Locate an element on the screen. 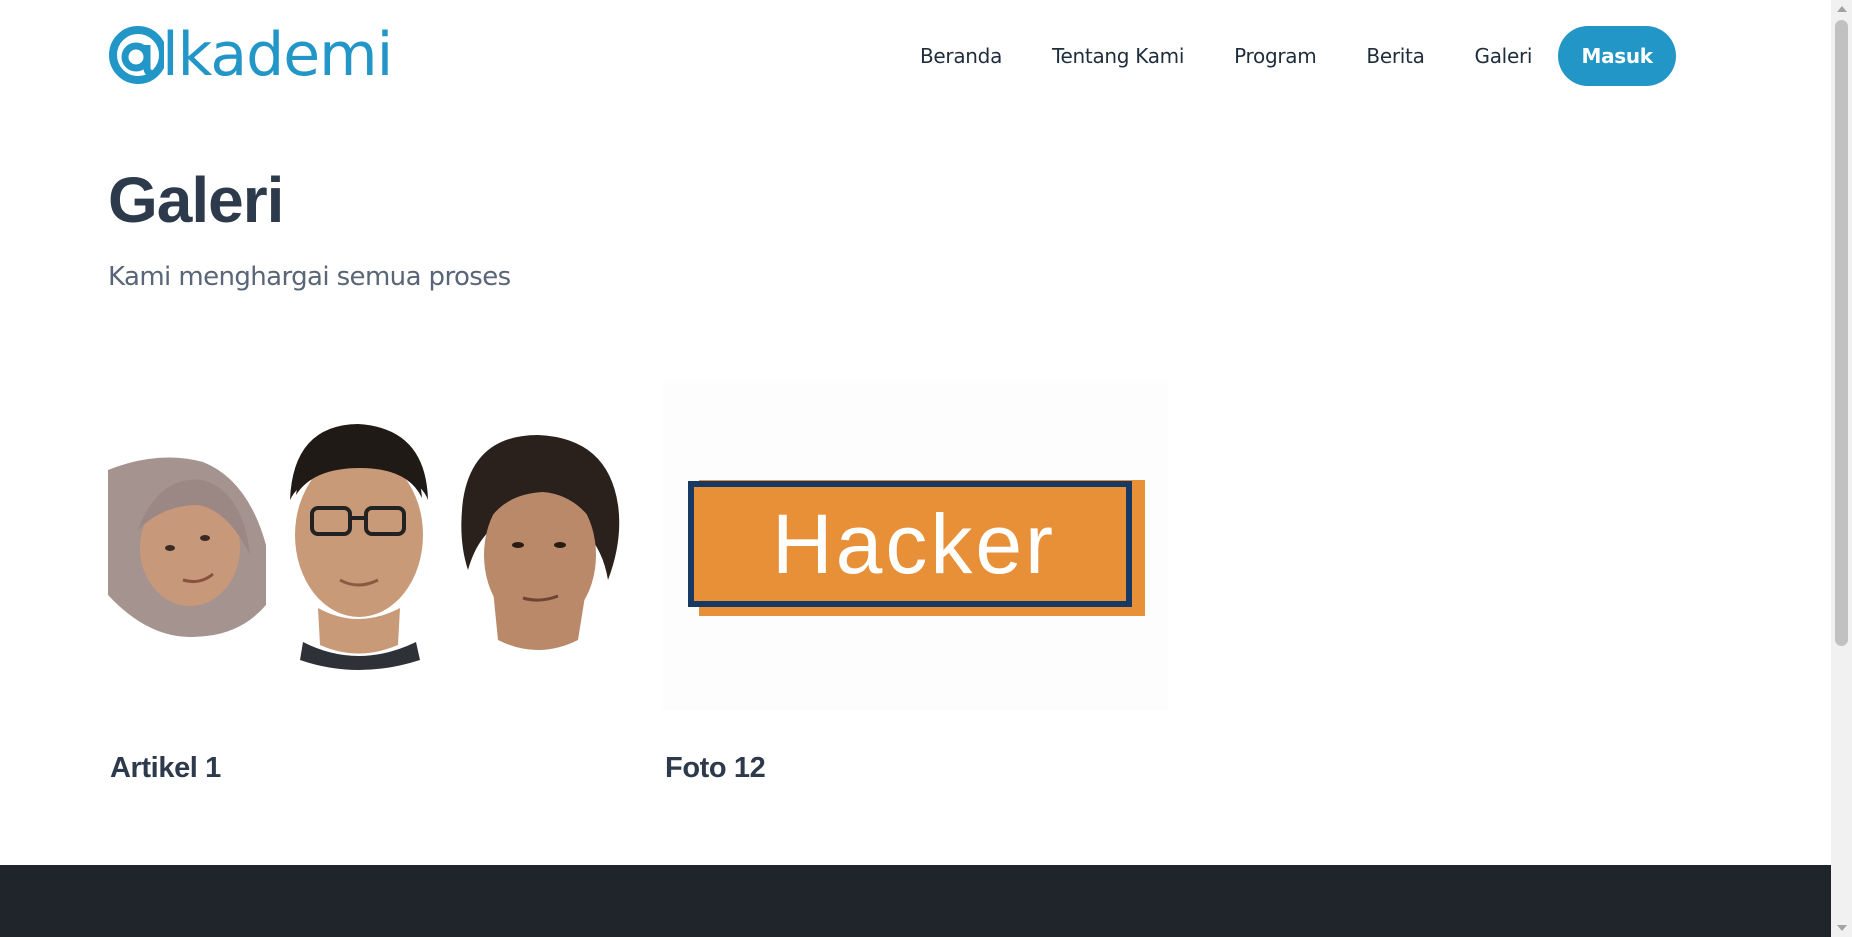 The height and width of the screenshot is (937, 1852). scrollbar-thumb is located at coordinates (1841, 333).